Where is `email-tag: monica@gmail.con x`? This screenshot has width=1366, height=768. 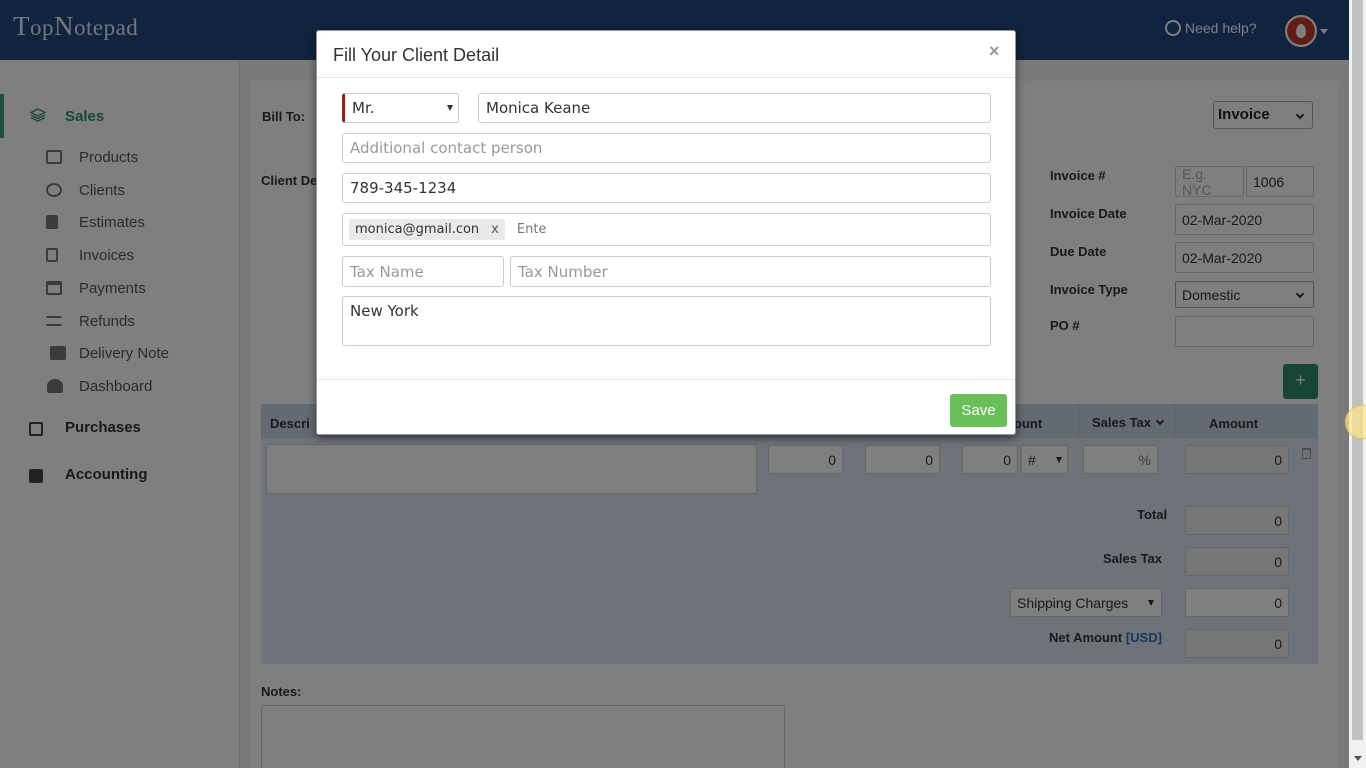 email-tag: monica@gmail.con x is located at coordinates (427, 229).